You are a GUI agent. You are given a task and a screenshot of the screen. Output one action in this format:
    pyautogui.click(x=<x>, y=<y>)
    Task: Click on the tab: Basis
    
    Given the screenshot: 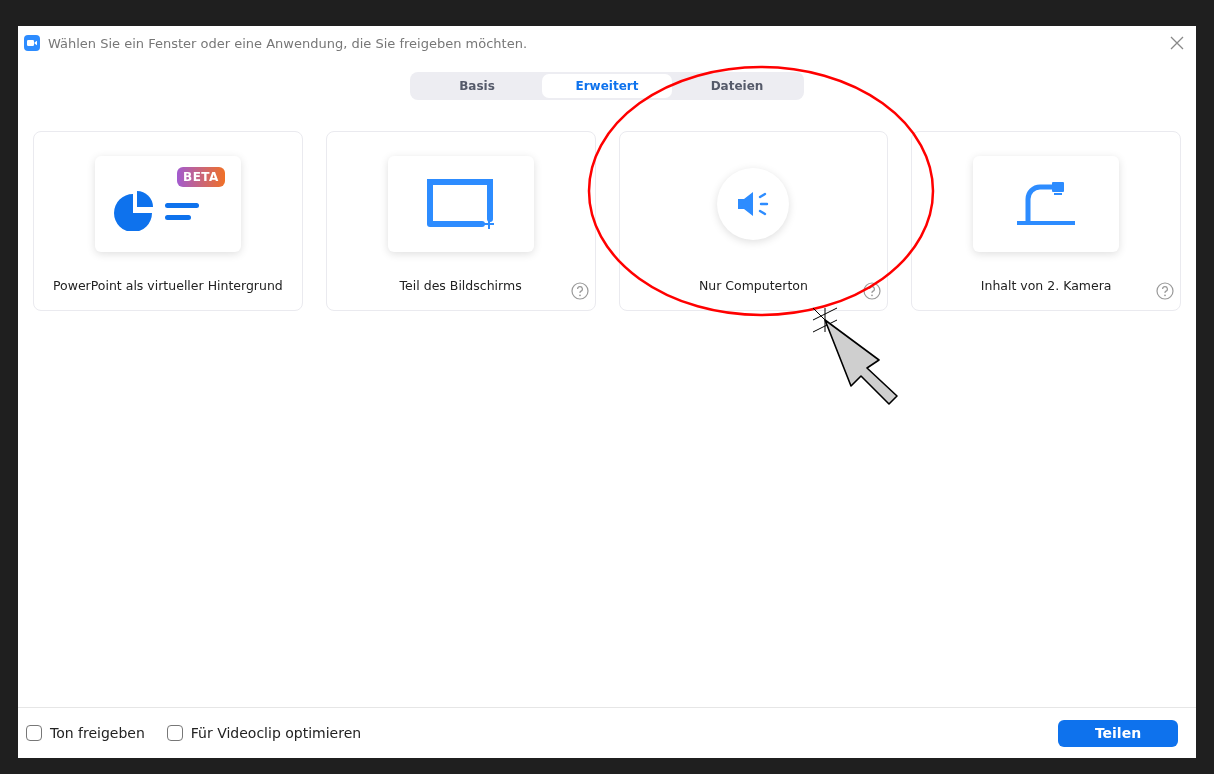 What is the action you would take?
    pyautogui.click(x=477, y=86)
    